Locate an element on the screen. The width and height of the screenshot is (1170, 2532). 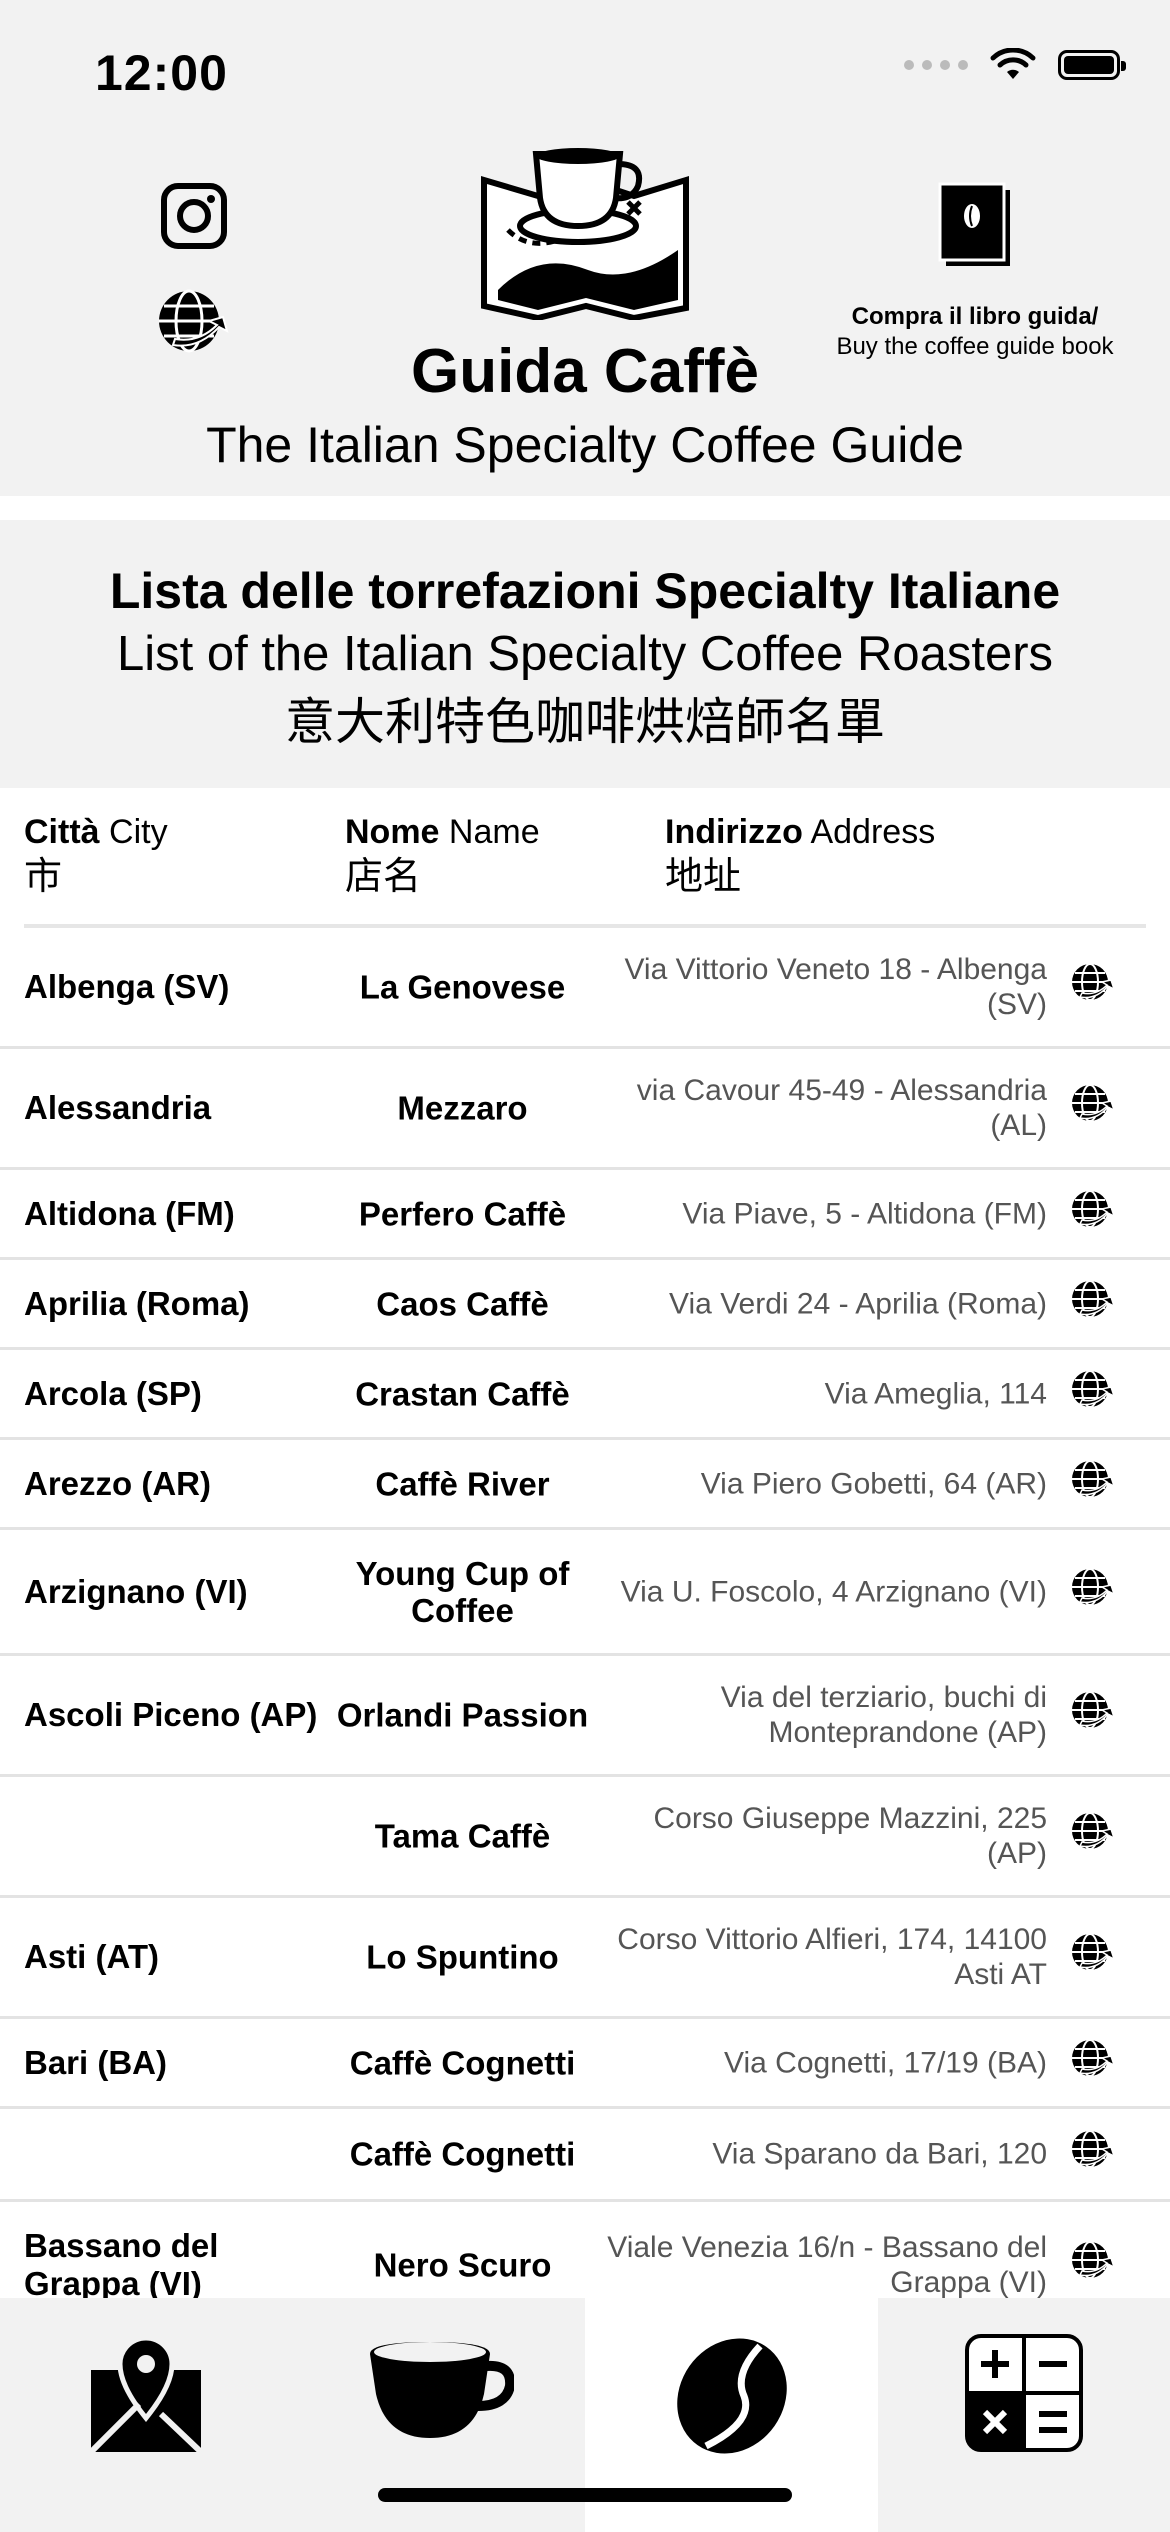
column-city-en: City is located at coordinates (138, 832).